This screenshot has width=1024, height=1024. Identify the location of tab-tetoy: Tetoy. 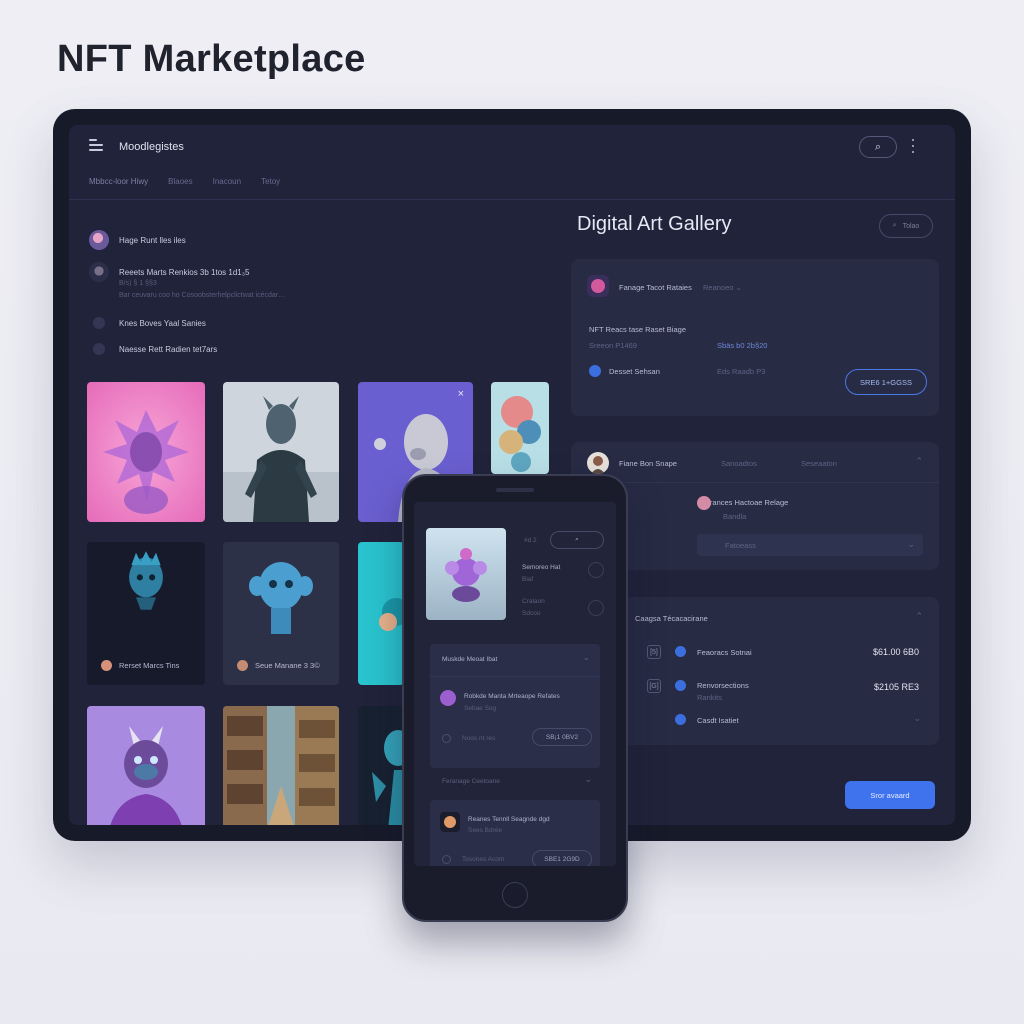
(270, 181).